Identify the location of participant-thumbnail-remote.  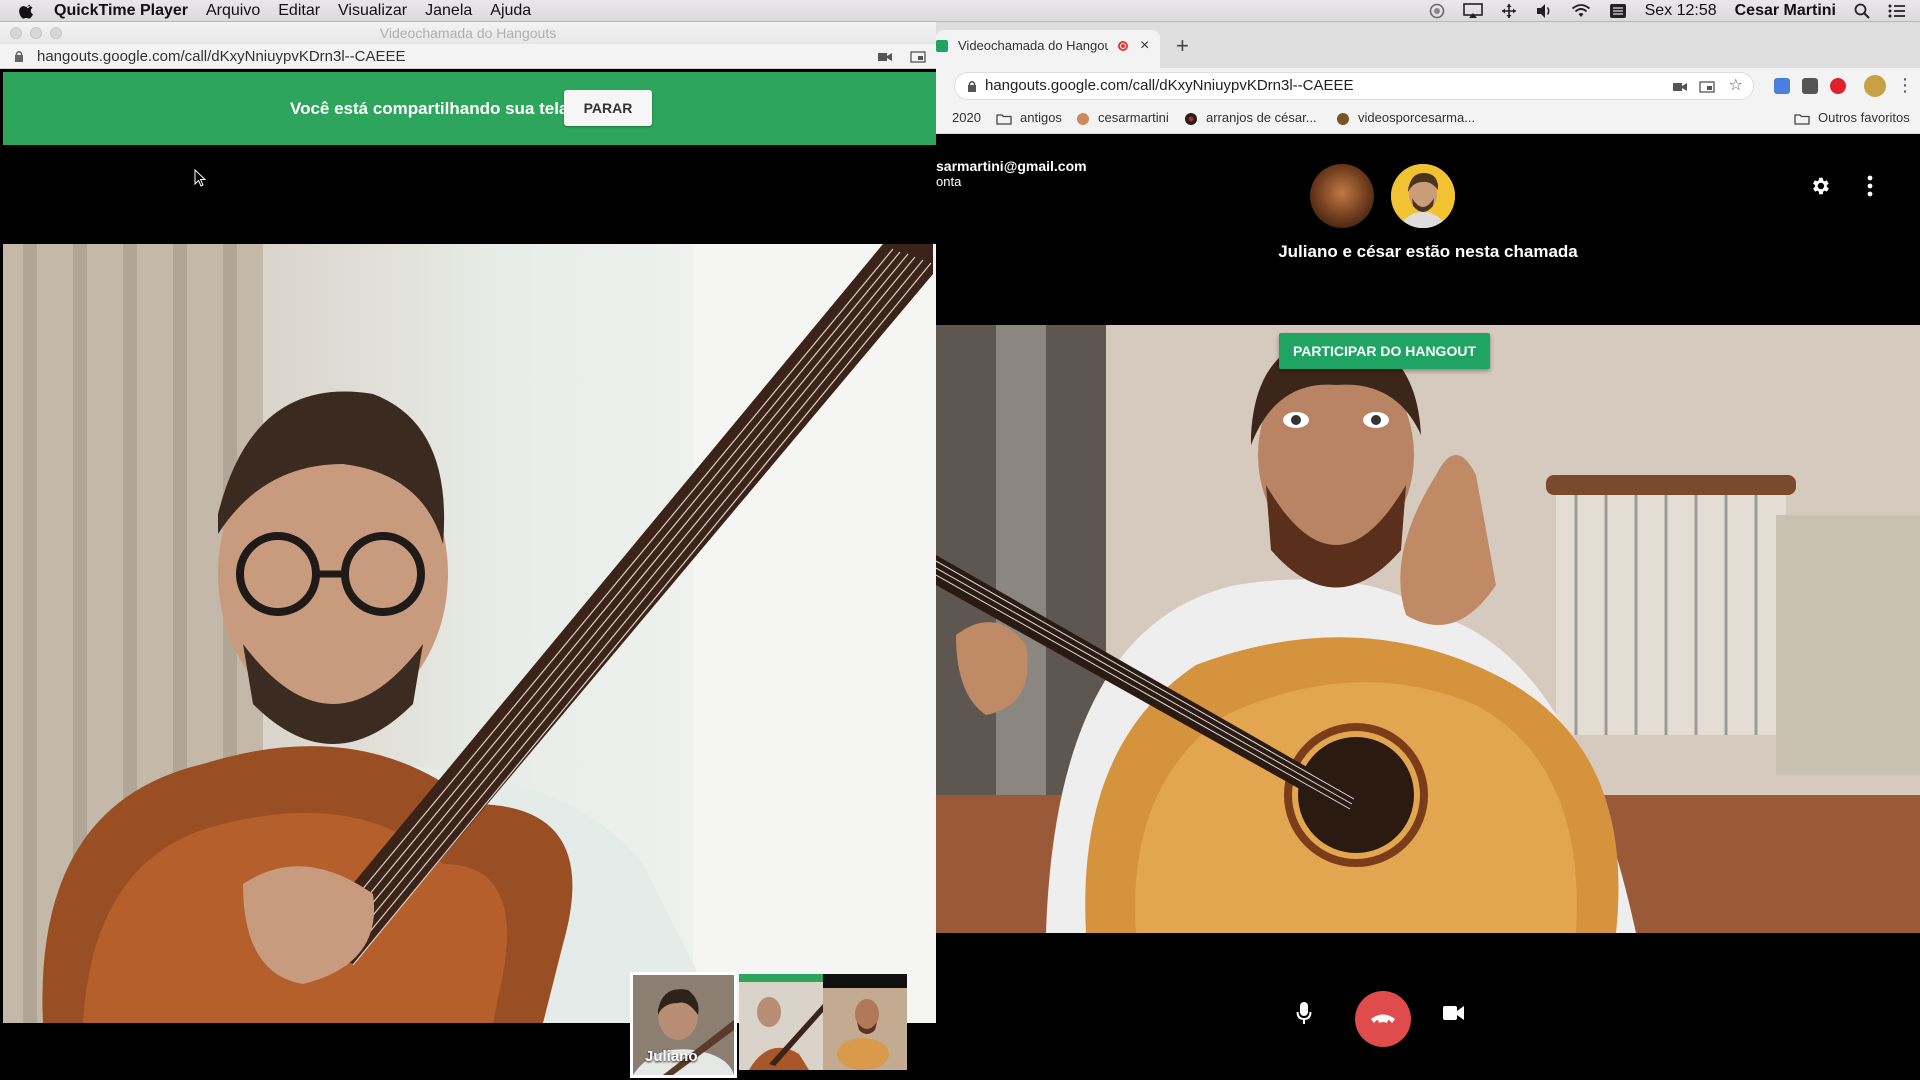
(865, 1022).